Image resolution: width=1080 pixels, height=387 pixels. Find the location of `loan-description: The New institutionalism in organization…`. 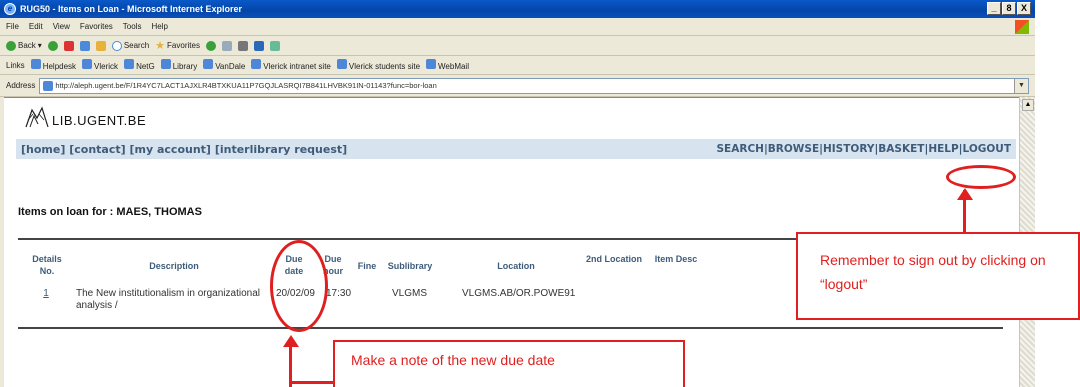

loan-description: The New institutionalism in organization… is located at coordinates (168, 299).